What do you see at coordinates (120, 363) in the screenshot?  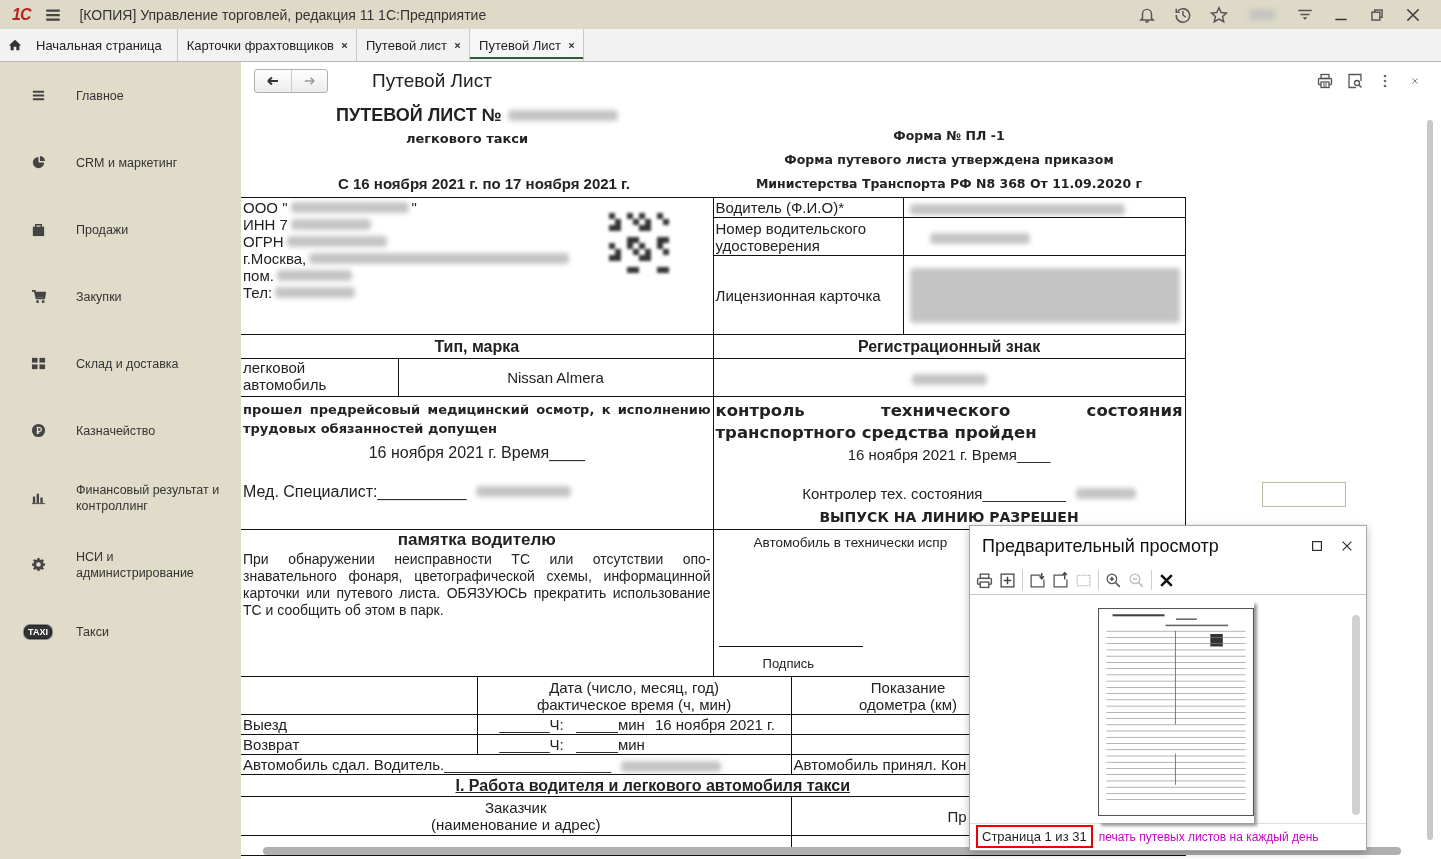 I see `sidebar-item: Склад и доставка` at bounding box center [120, 363].